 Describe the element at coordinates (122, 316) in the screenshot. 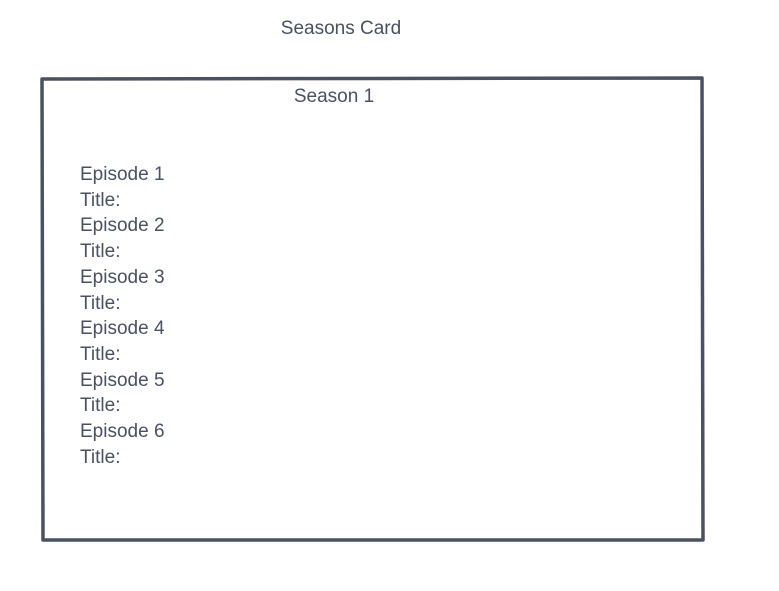

I see `episode-list: Episode 1 Title: Episode 2 Title` at that location.